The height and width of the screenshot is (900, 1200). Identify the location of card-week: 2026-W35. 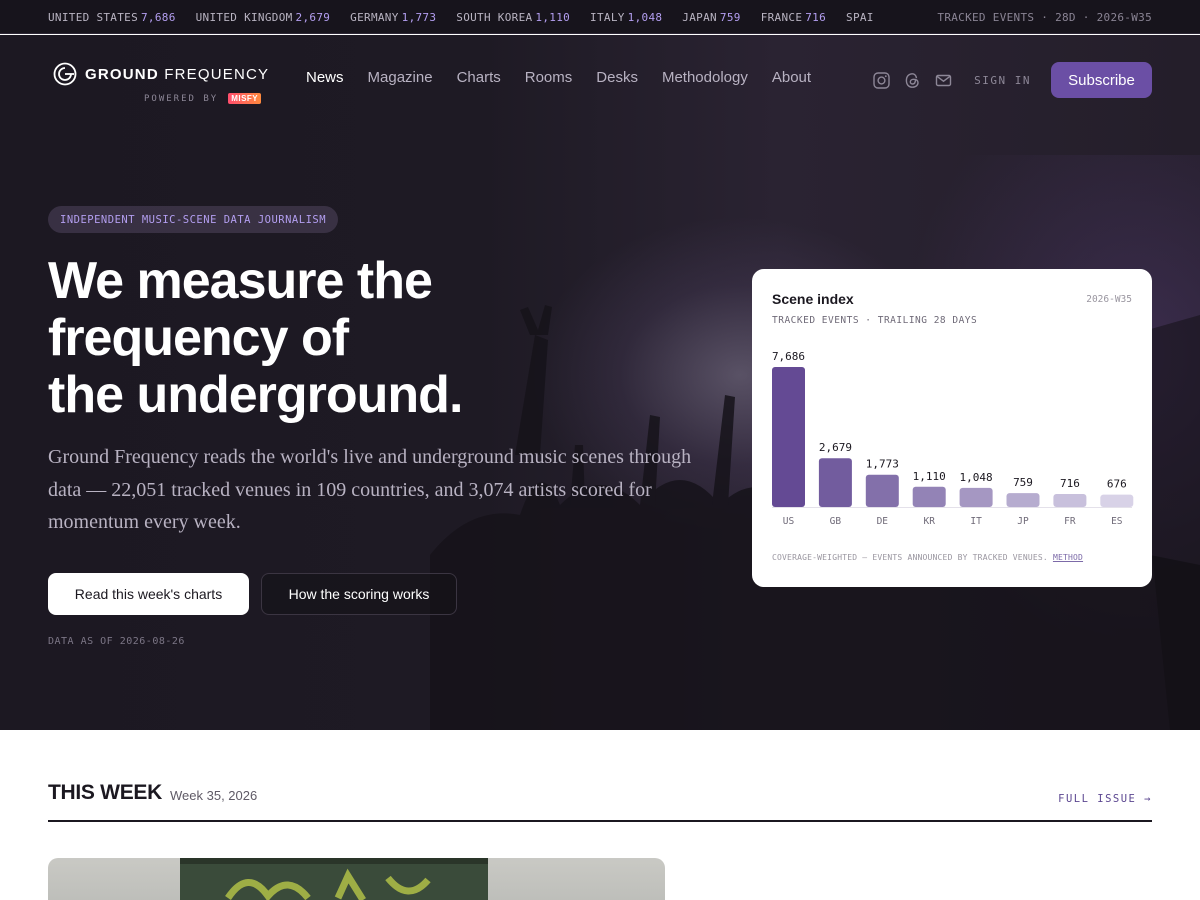
(1109, 299).